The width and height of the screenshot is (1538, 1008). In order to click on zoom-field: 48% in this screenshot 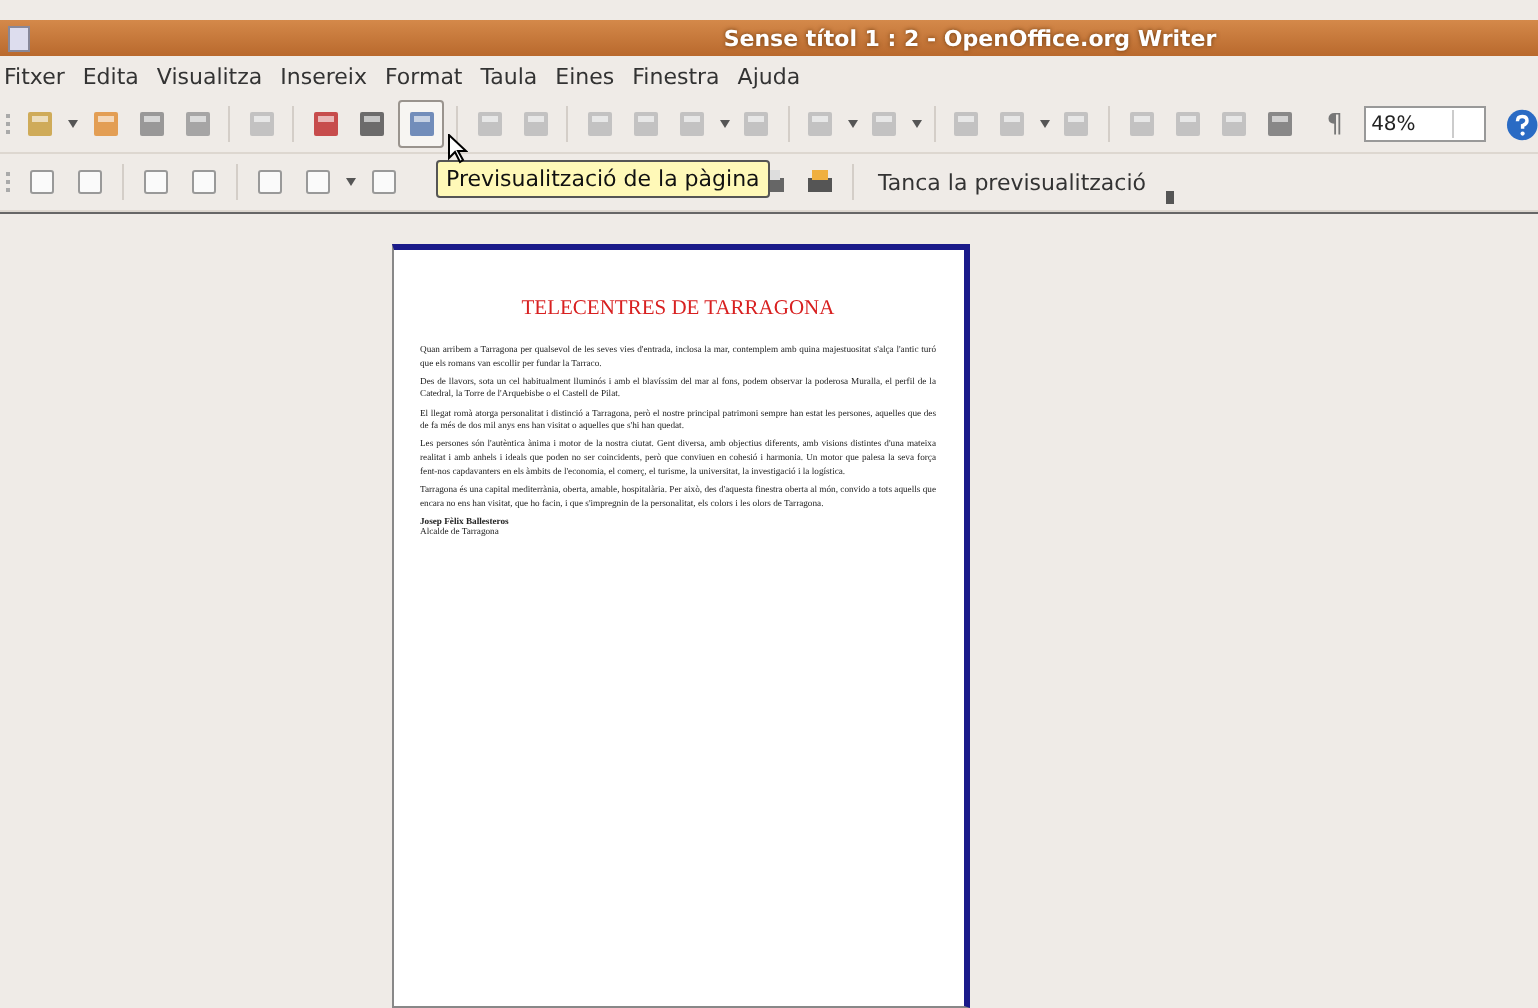, I will do `click(1424, 124)`.